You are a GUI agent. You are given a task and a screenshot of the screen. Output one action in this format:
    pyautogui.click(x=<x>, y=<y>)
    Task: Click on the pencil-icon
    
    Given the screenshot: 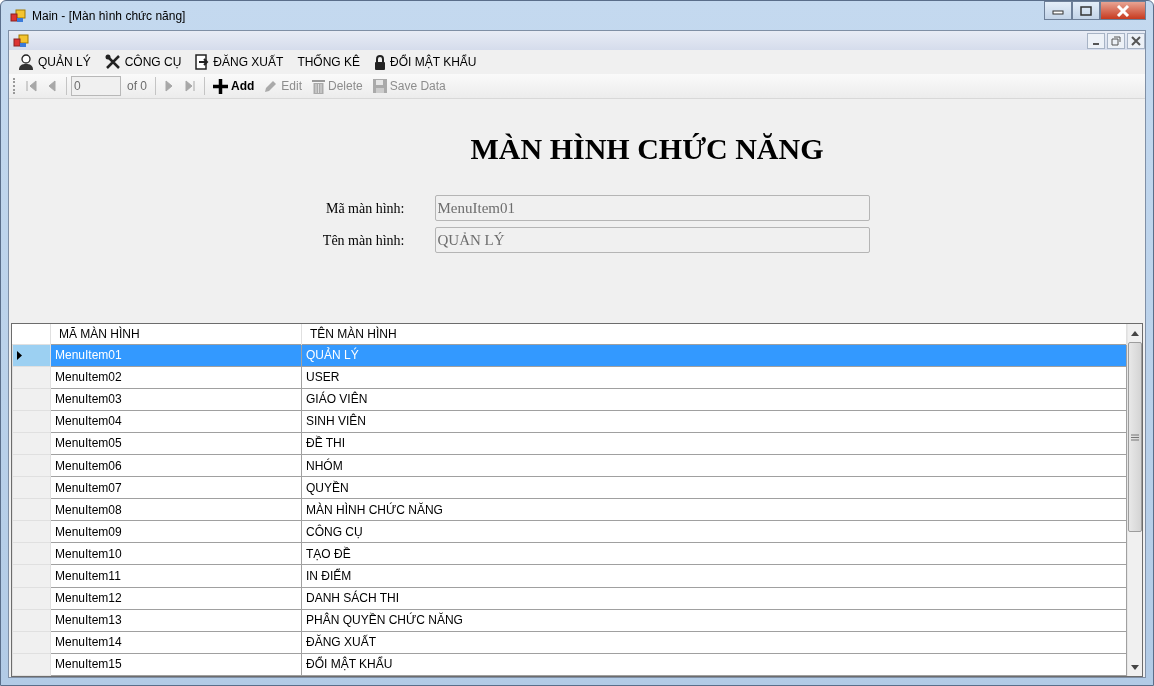 What is the action you would take?
    pyautogui.click(x=271, y=86)
    